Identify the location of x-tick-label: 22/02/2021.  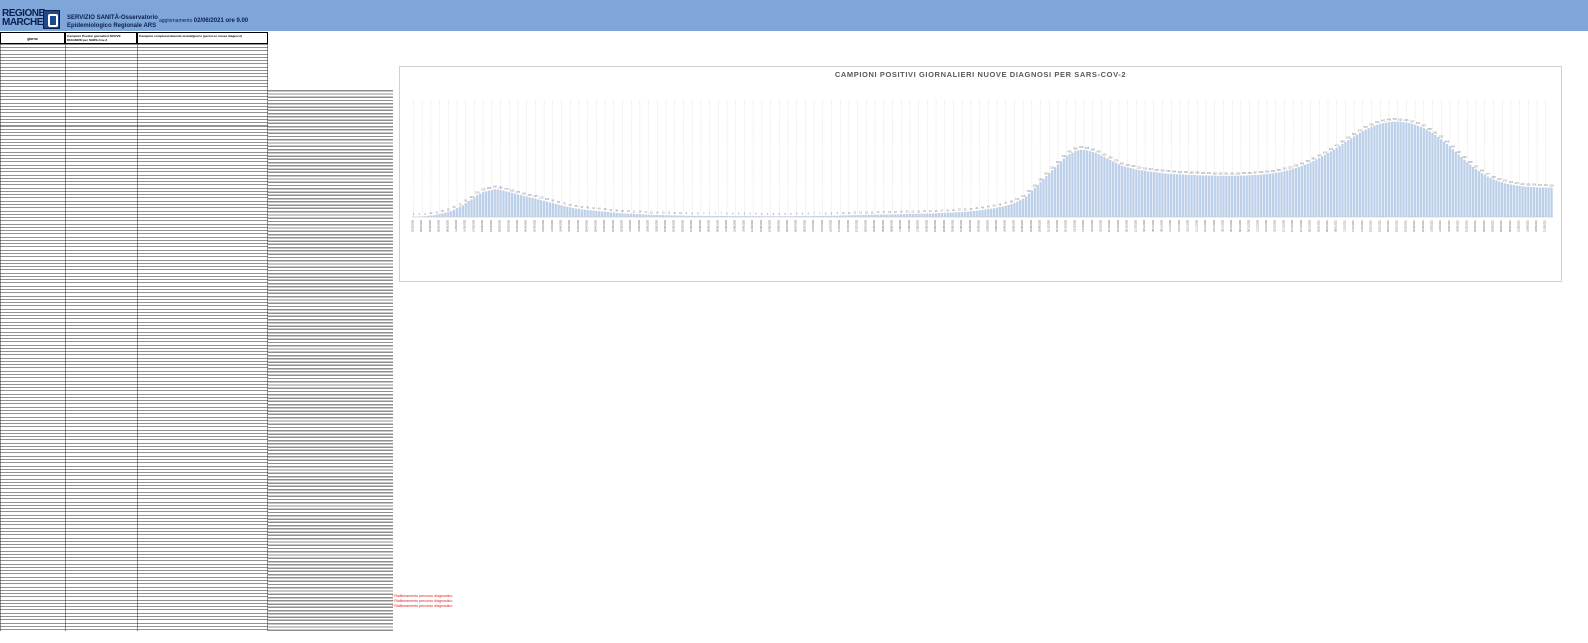
(1466, 225).